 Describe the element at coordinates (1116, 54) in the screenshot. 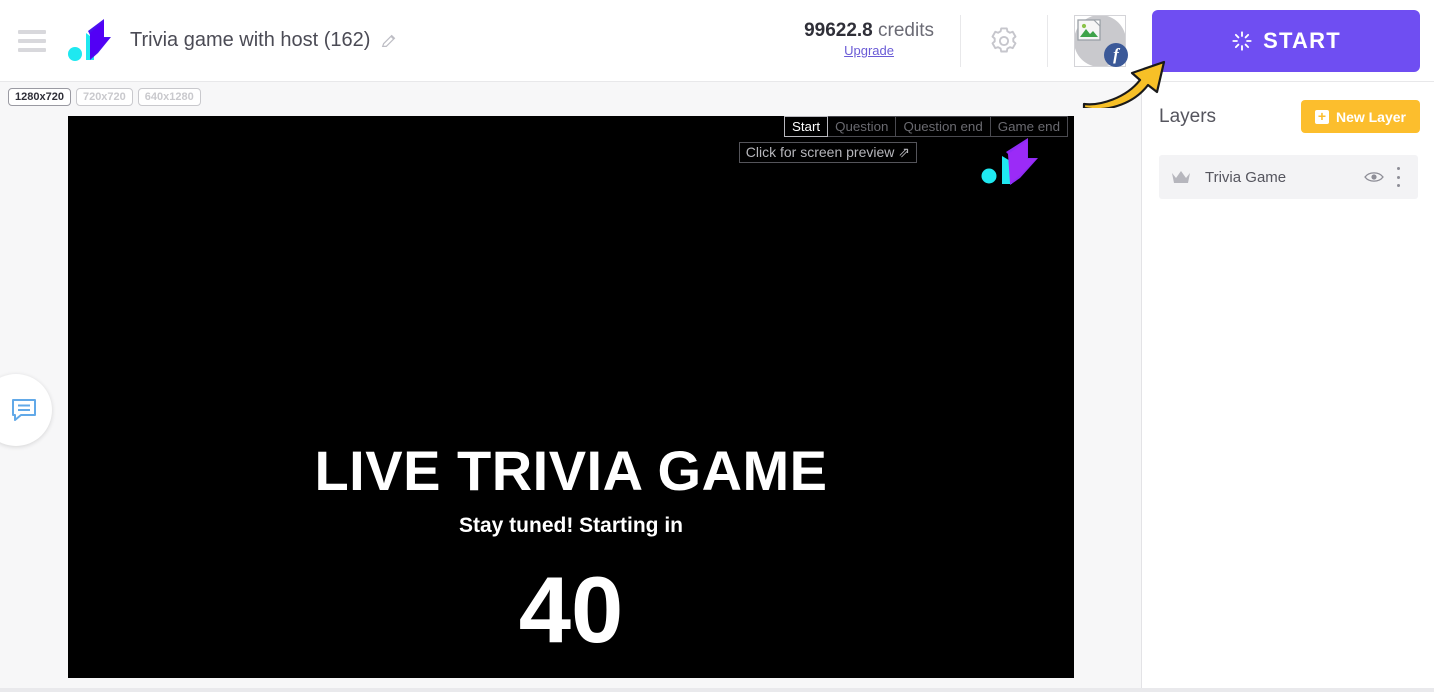

I see `facebook-badge-icon: f` at that location.